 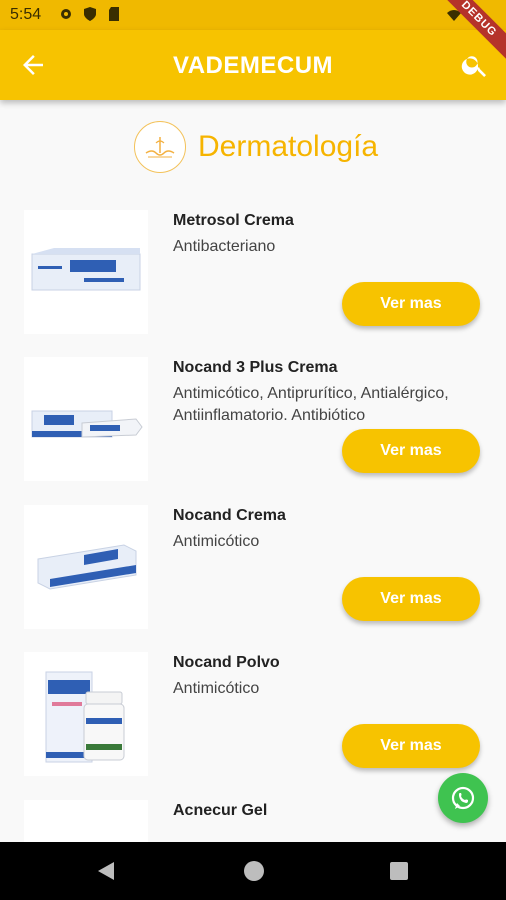 What do you see at coordinates (253, 716) in the screenshot?
I see `product-item: Nocand Polvo Antimicótico Ver mas` at bounding box center [253, 716].